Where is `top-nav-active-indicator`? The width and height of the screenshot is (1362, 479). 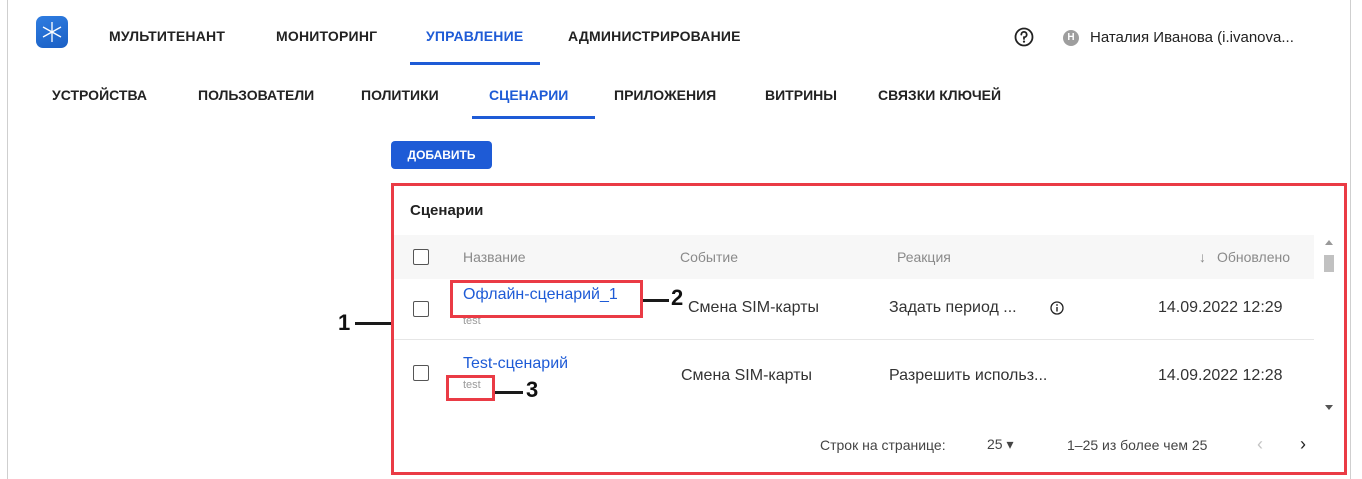
top-nav-active-indicator is located at coordinates (475, 63).